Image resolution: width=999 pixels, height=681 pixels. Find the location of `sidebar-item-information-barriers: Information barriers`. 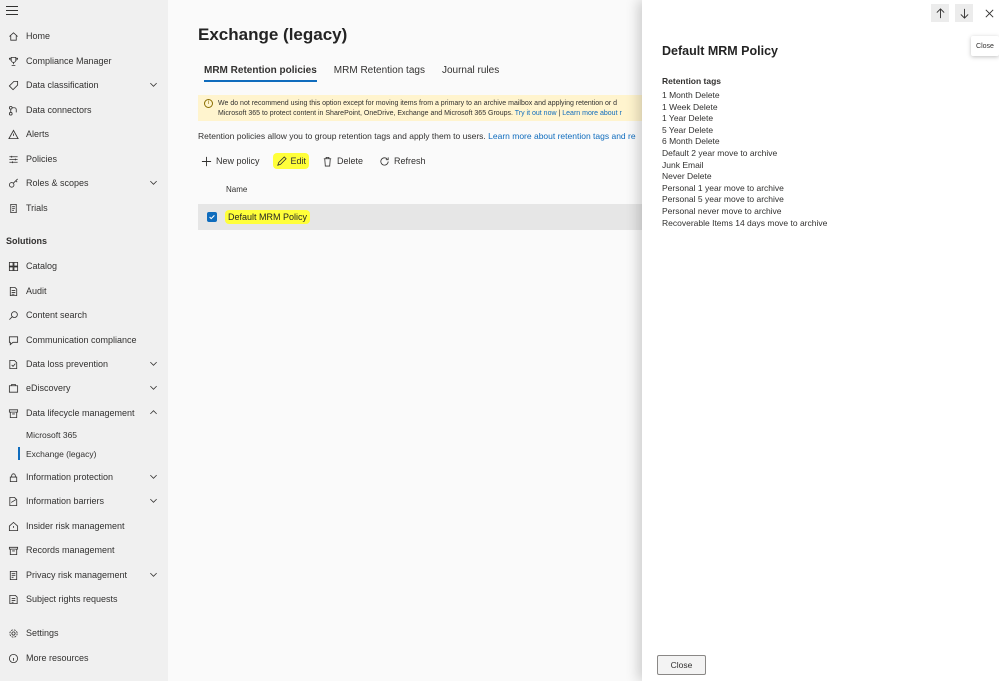

sidebar-item-information-barriers: Information barriers is located at coordinates (84, 501).